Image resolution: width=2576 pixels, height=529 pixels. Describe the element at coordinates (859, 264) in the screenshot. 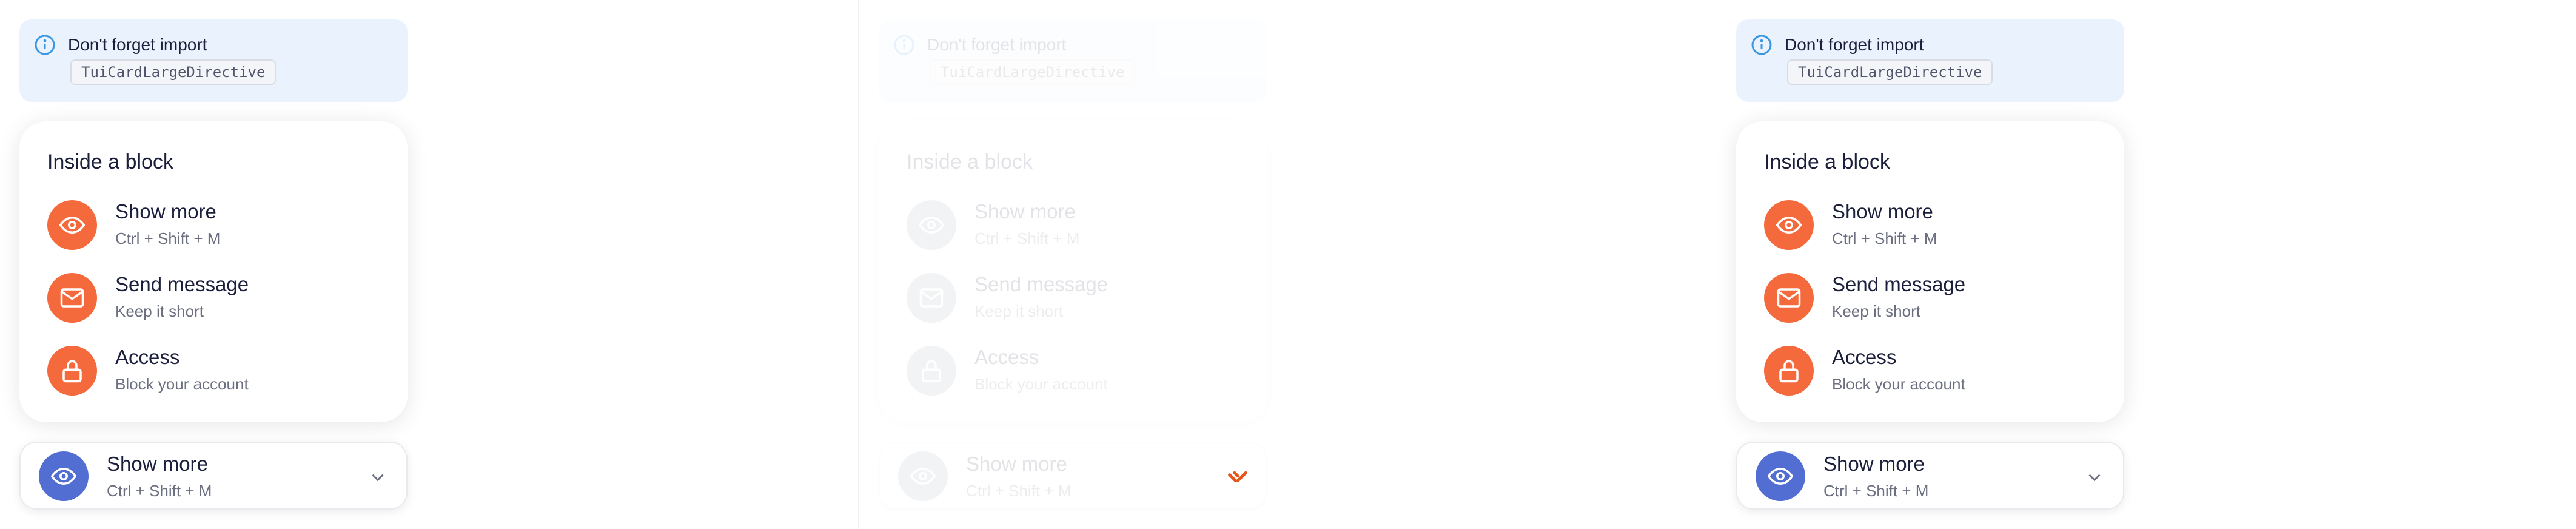

I see `panel-divider` at that location.